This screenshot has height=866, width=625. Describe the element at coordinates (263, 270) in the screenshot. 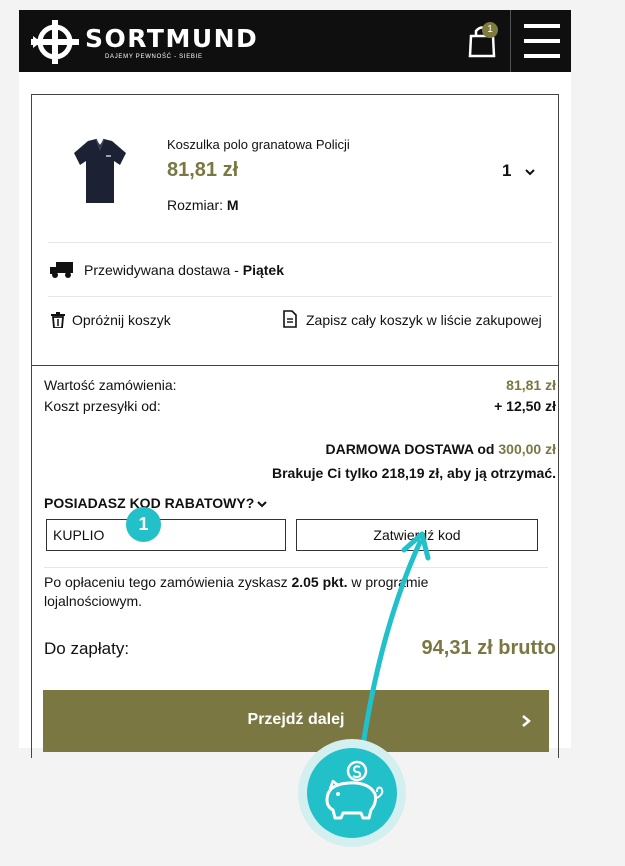

I see `delivery-day: Piątek` at that location.